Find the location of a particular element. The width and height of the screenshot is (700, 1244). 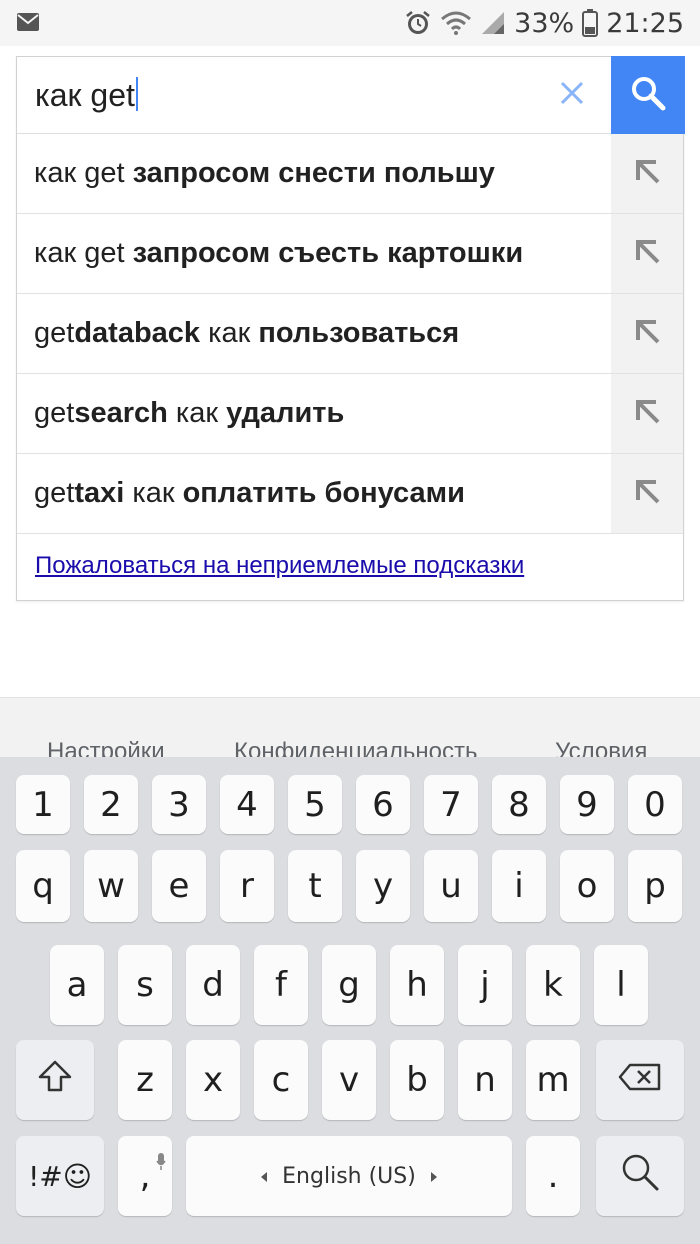

key-i: i is located at coordinates (519, 886).